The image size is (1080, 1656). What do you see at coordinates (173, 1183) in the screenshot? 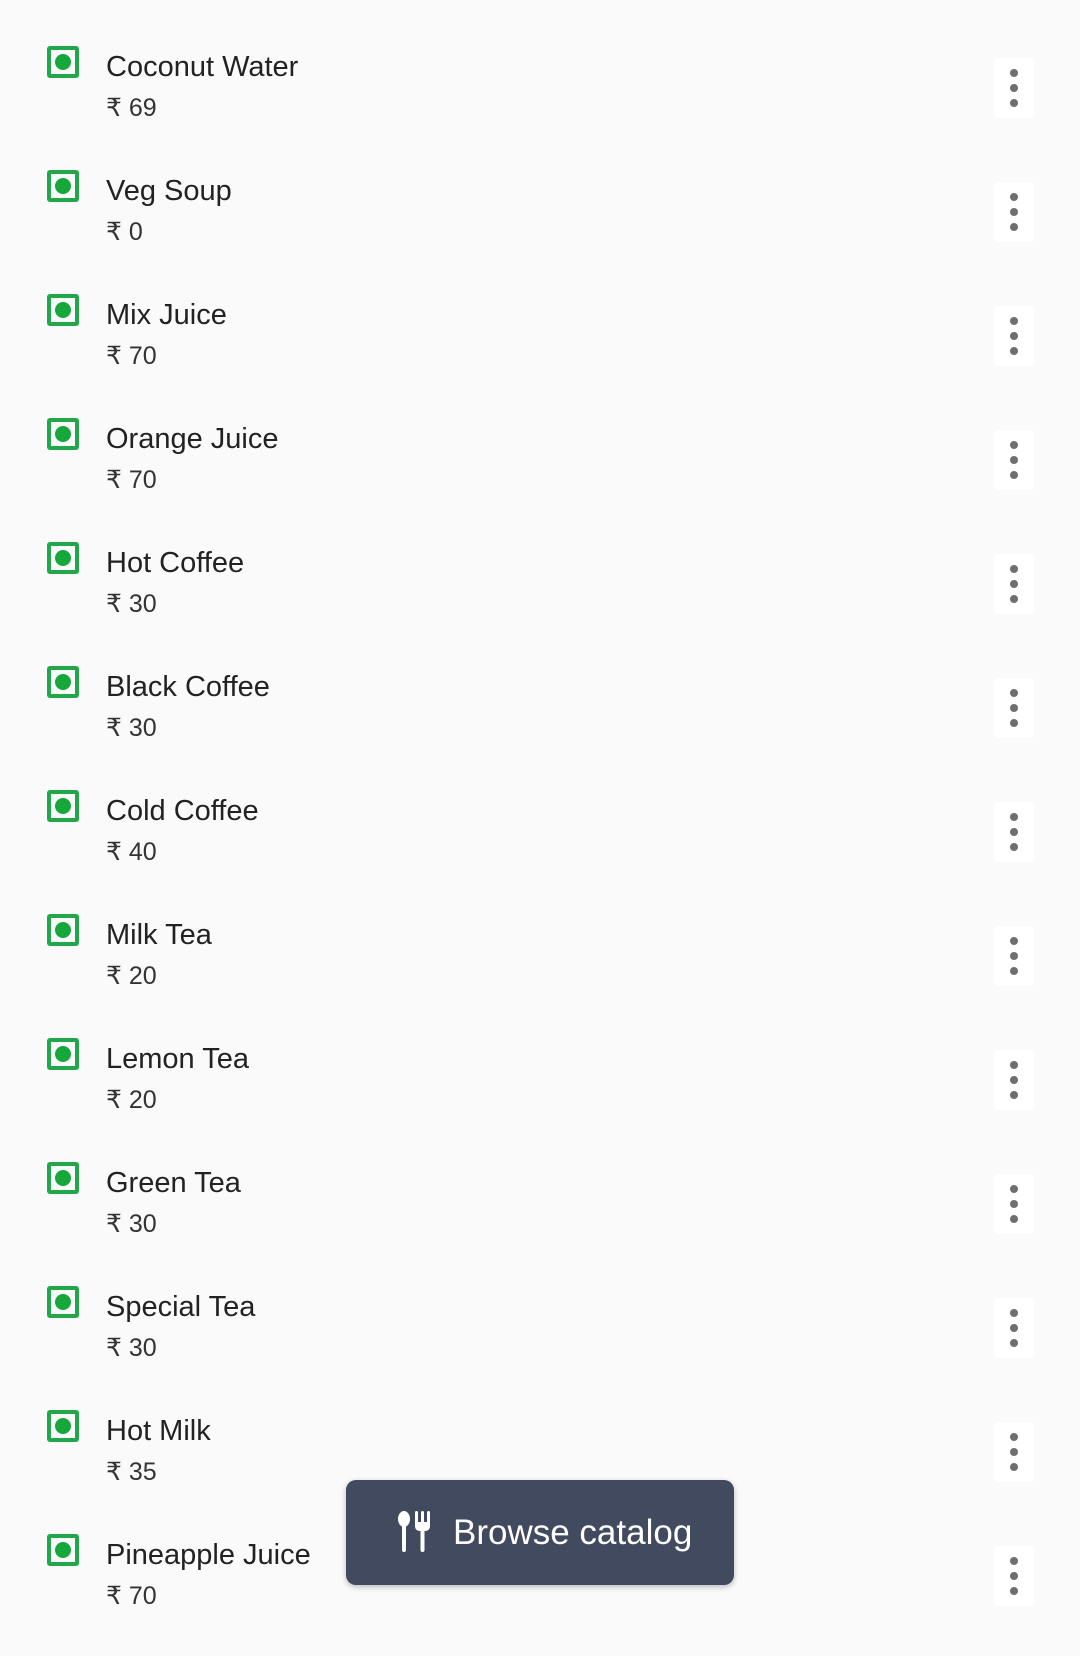
I see `item-name: Green Tea` at bounding box center [173, 1183].